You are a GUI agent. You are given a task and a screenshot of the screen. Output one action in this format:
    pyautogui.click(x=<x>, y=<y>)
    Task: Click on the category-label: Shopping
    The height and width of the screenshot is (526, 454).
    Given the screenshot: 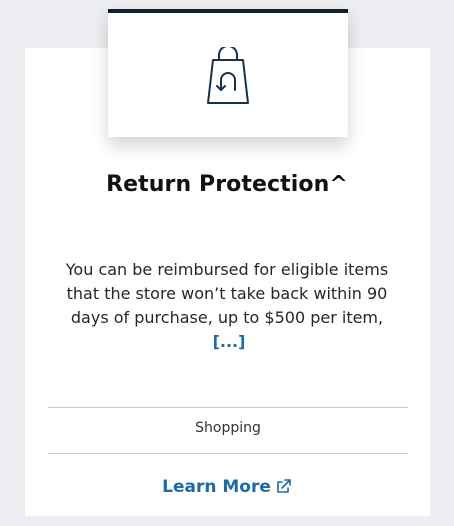 What is the action you would take?
    pyautogui.click(x=228, y=428)
    